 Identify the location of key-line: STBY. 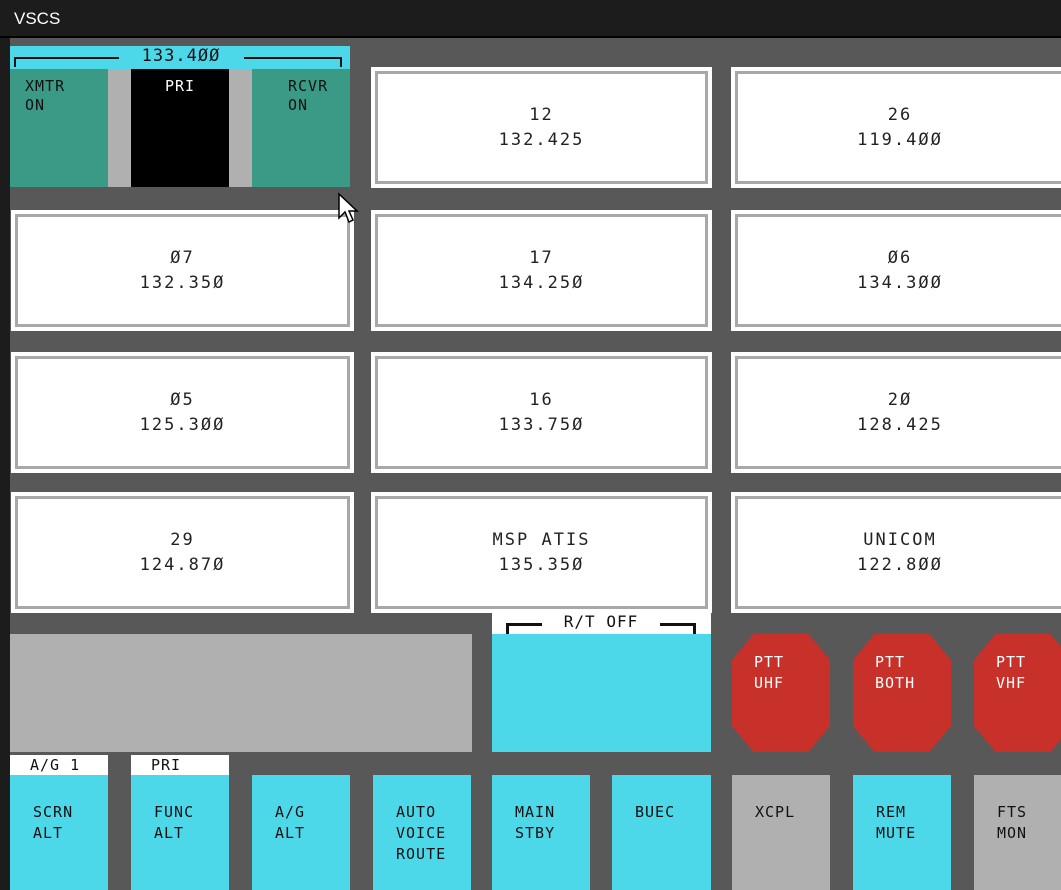
(535, 833).